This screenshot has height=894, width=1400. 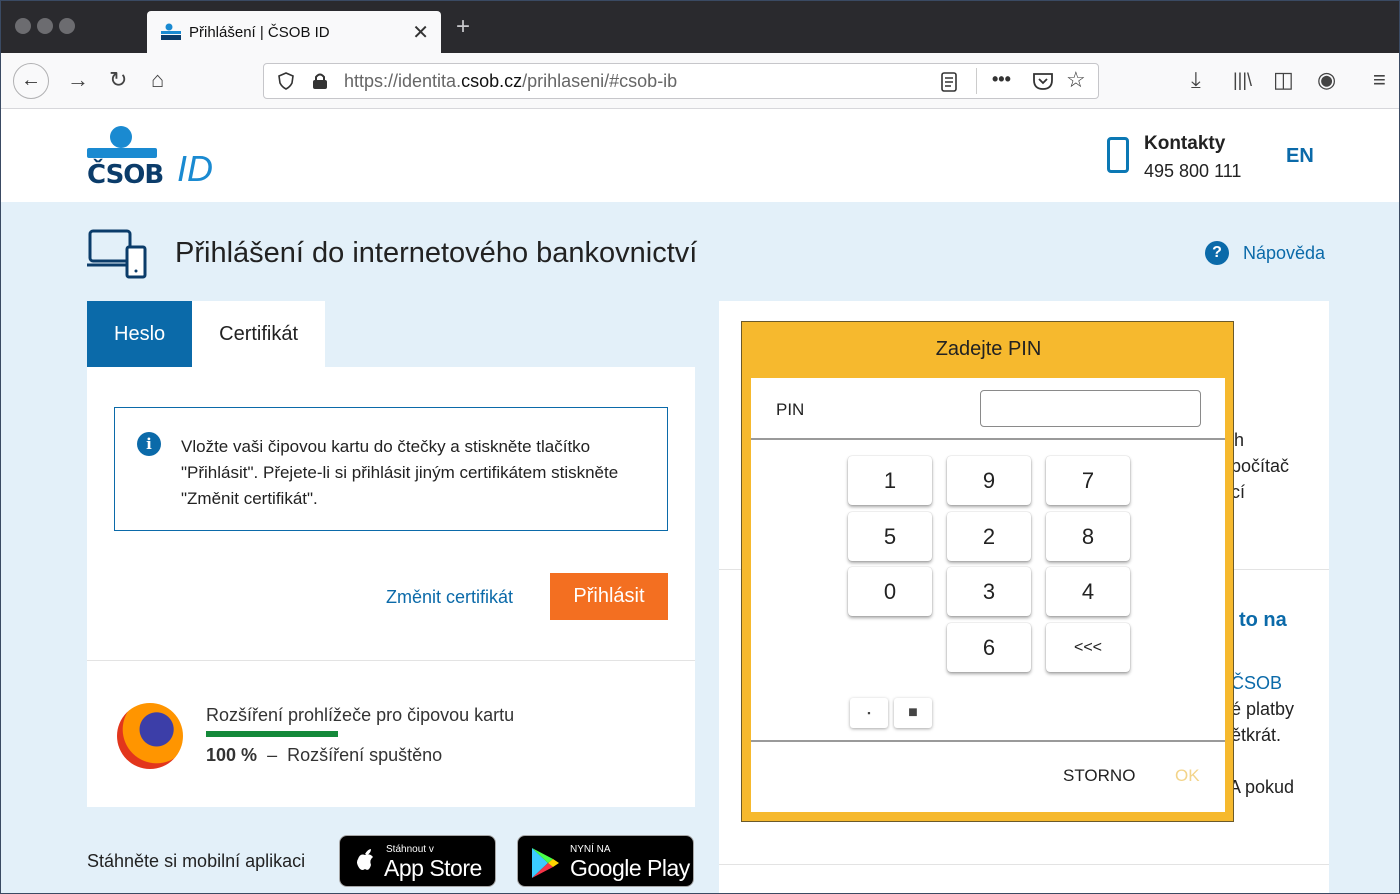 What do you see at coordinates (31, 81) in the screenshot?
I see `back-icon: ←` at bounding box center [31, 81].